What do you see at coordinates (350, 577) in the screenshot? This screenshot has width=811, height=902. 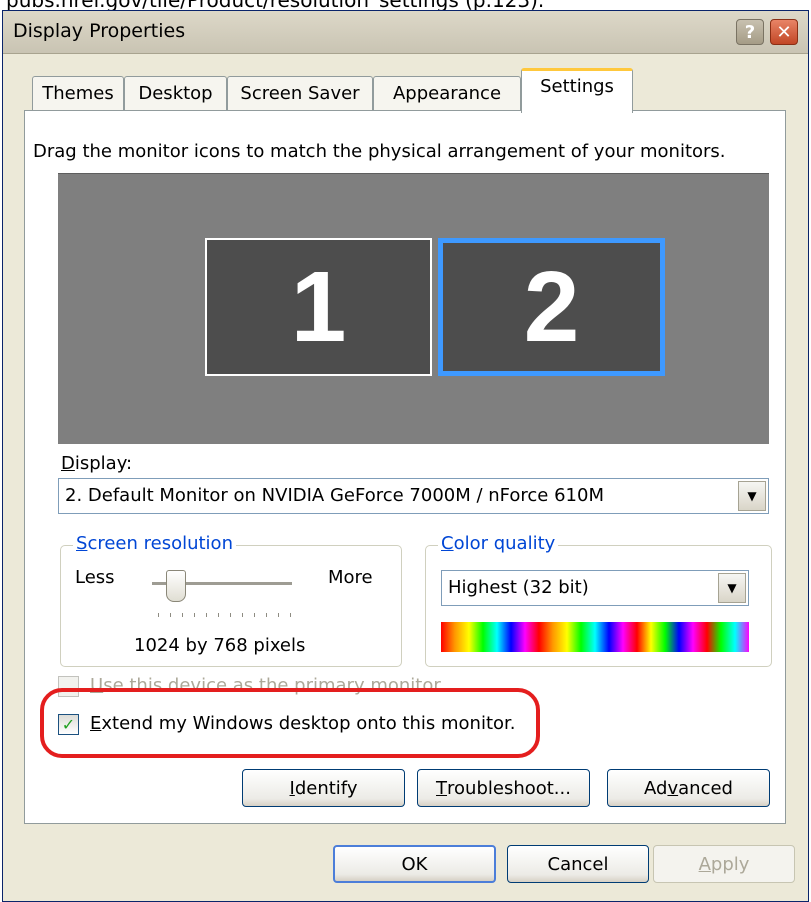 I see `slider-more-label: More` at bounding box center [350, 577].